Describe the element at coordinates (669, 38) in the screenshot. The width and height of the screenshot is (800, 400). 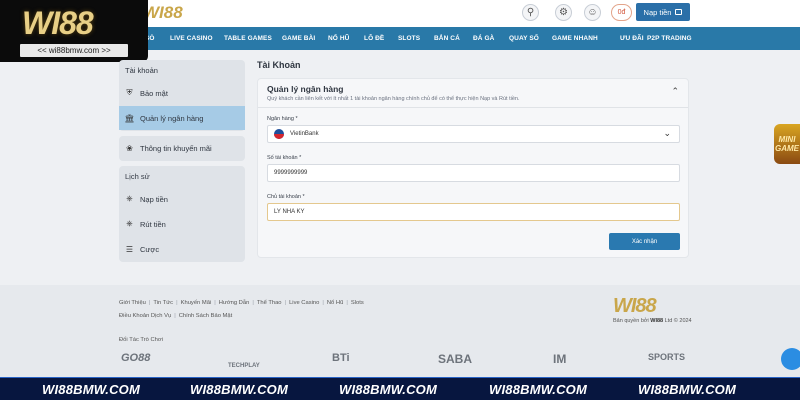
I see `nav-item-p2p-trading: P2P TRADING` at that location.